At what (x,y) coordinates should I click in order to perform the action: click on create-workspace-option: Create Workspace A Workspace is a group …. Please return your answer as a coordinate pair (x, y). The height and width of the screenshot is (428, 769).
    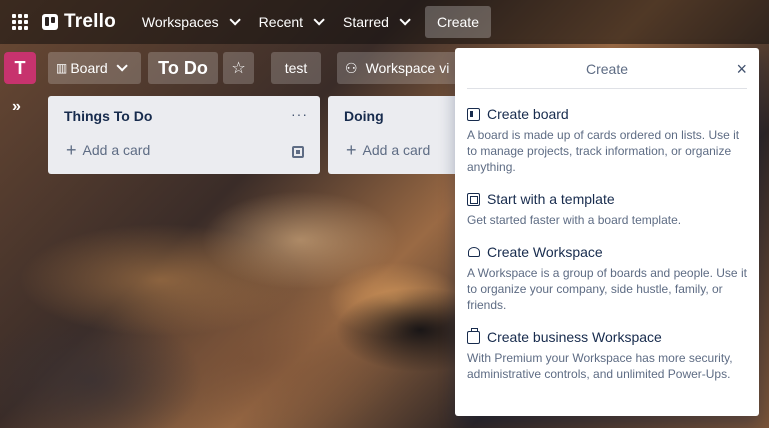
    Looking at the image, I should click on (608, 278).